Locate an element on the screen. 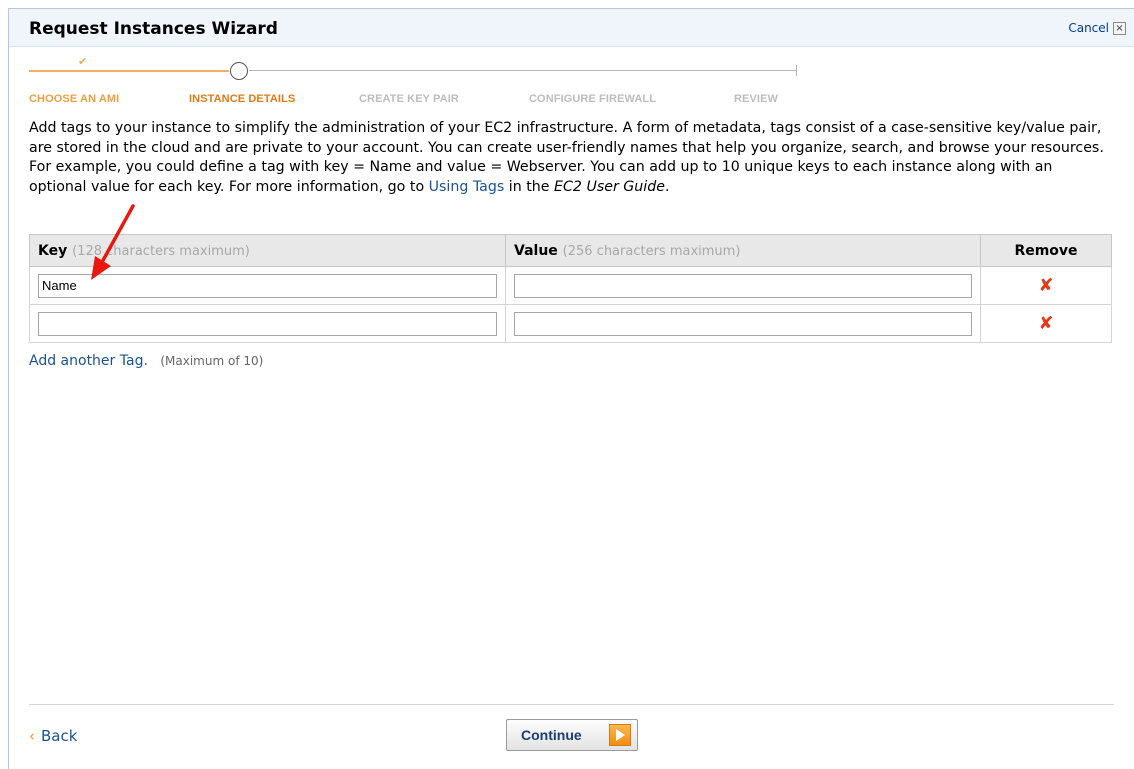  play-arrow-icon is located at coordinates (620, 735).